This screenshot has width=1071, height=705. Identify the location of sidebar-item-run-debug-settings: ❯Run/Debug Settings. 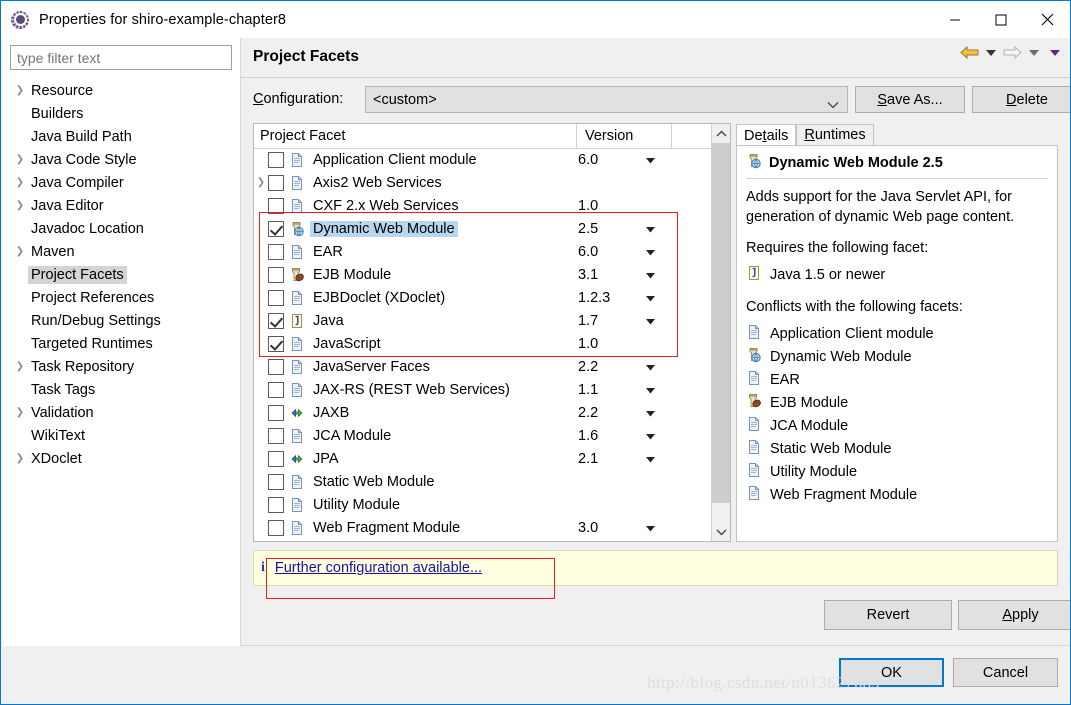
(121, 320).